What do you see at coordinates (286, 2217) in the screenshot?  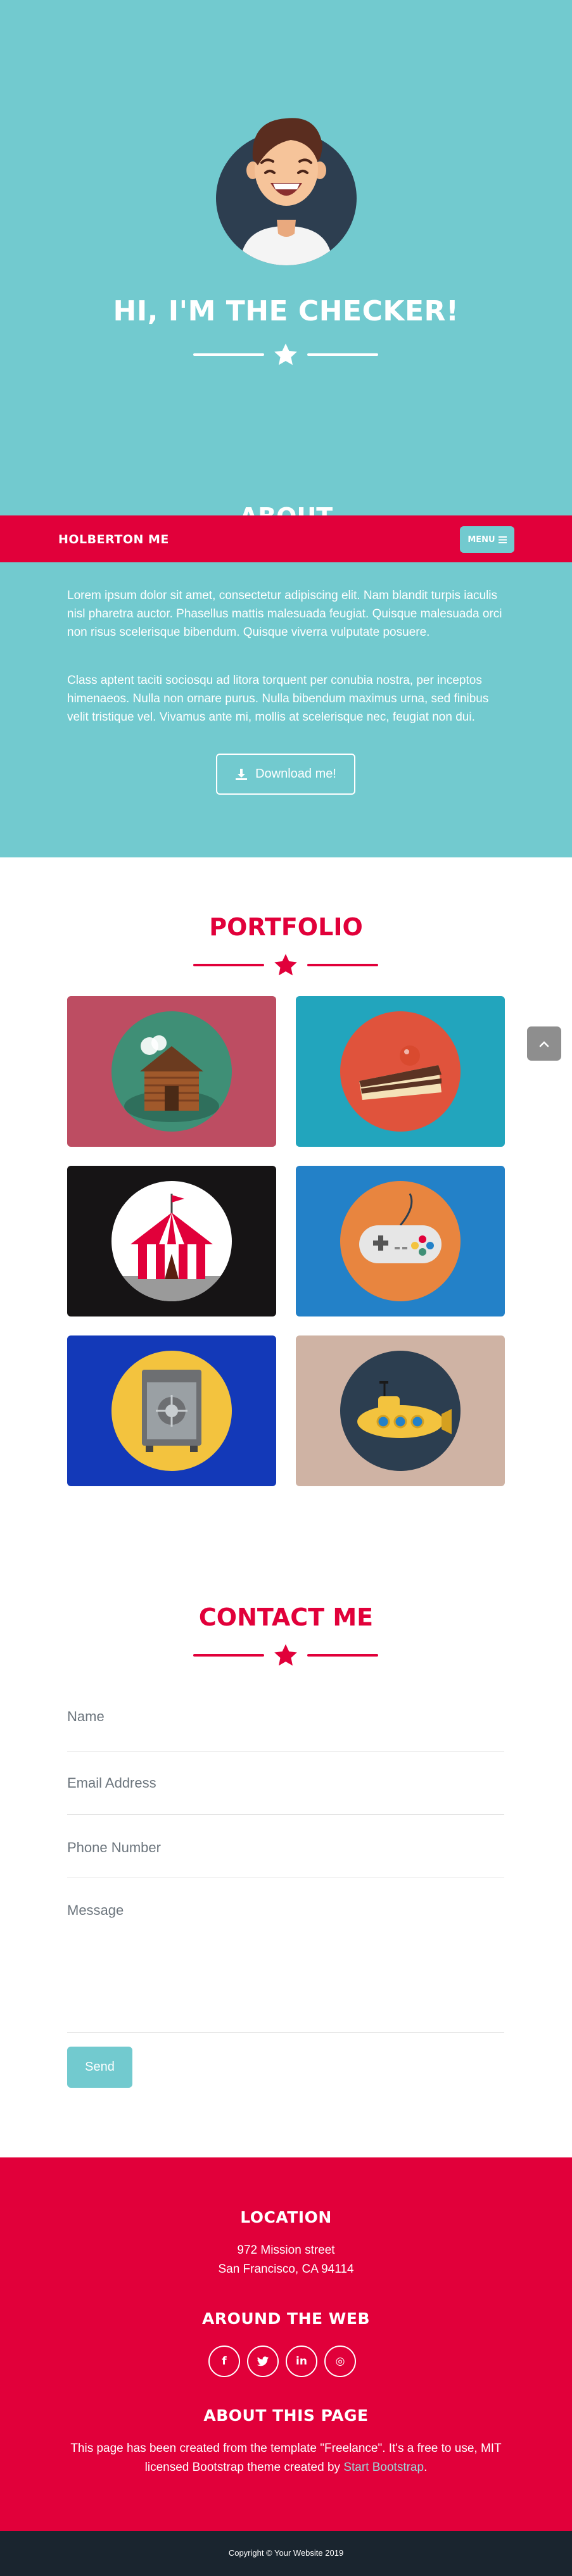 I see `location-heading: LOCATION` at bounding box center [286, 2217].